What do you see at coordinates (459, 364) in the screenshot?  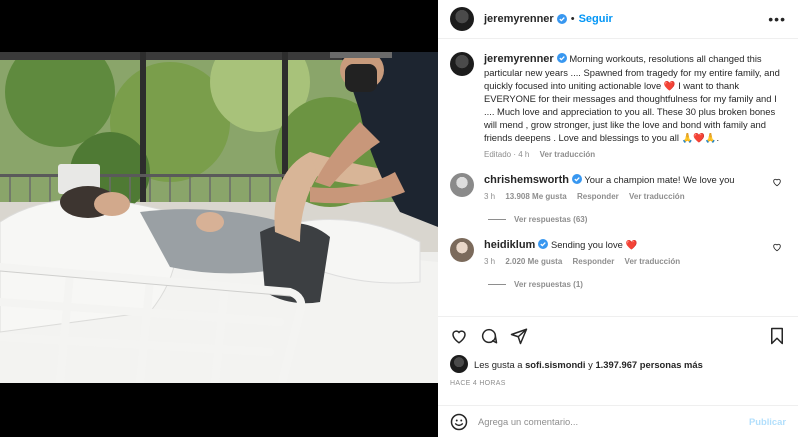 I see `liker-avatar` at bounding box center [459, 364].